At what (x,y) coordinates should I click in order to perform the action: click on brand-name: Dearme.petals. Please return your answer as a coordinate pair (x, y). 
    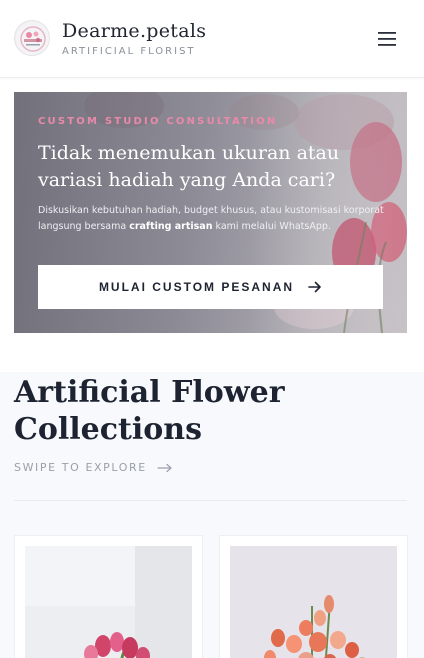
    Looking at the image, I should click on (134, 31).